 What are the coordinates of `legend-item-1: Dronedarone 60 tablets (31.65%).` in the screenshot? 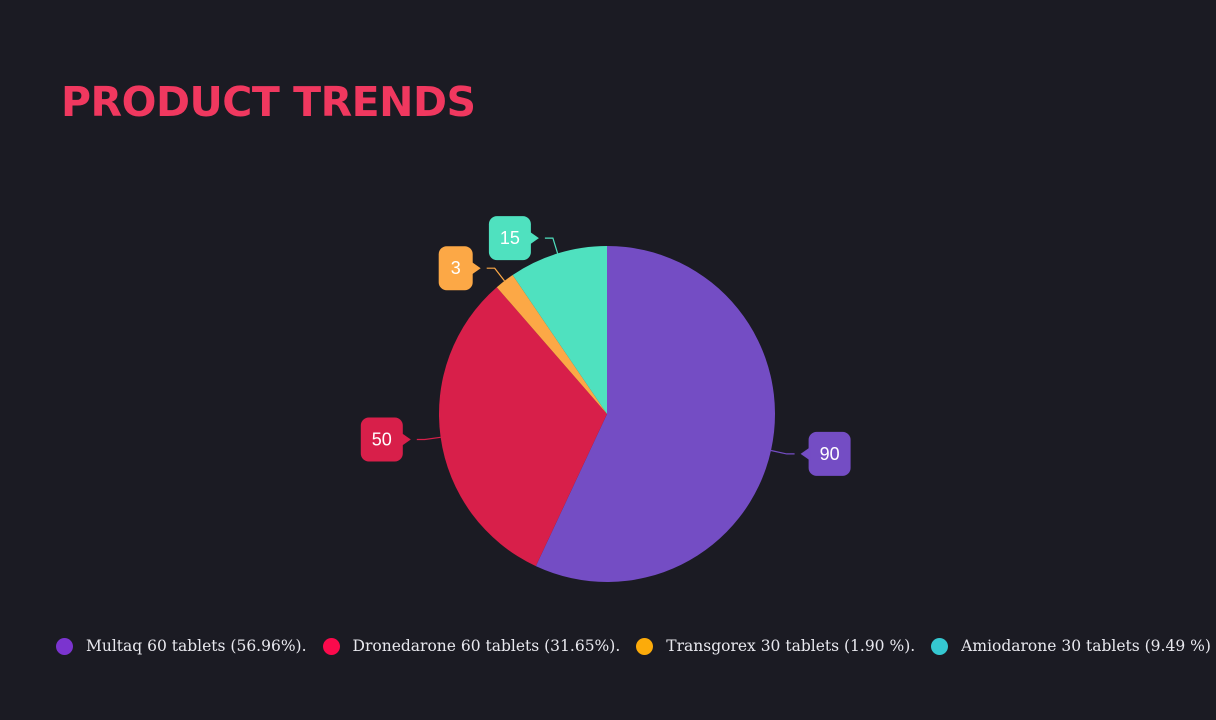 It's located at (471, 646).